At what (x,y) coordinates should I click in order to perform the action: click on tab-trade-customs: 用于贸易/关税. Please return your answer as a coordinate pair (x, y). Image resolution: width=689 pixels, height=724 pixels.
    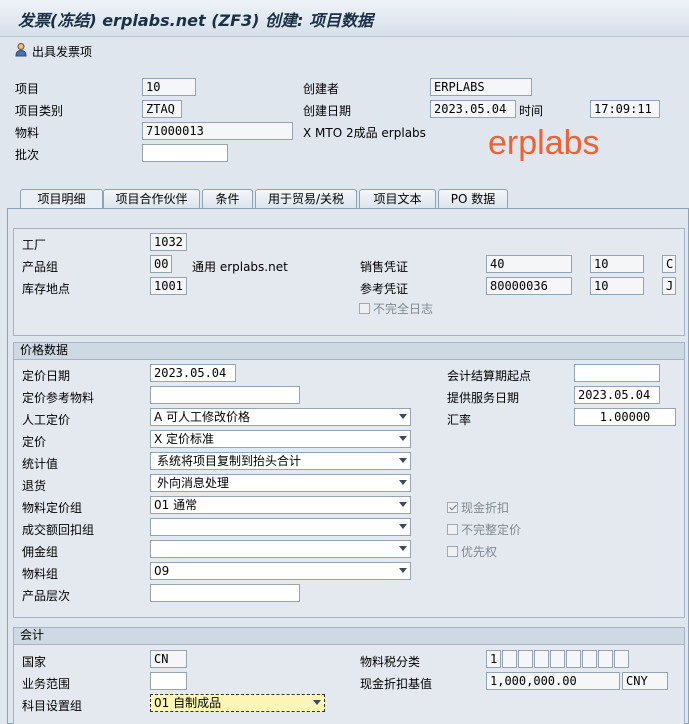
    Looking at the image, I should click on (306, 198).